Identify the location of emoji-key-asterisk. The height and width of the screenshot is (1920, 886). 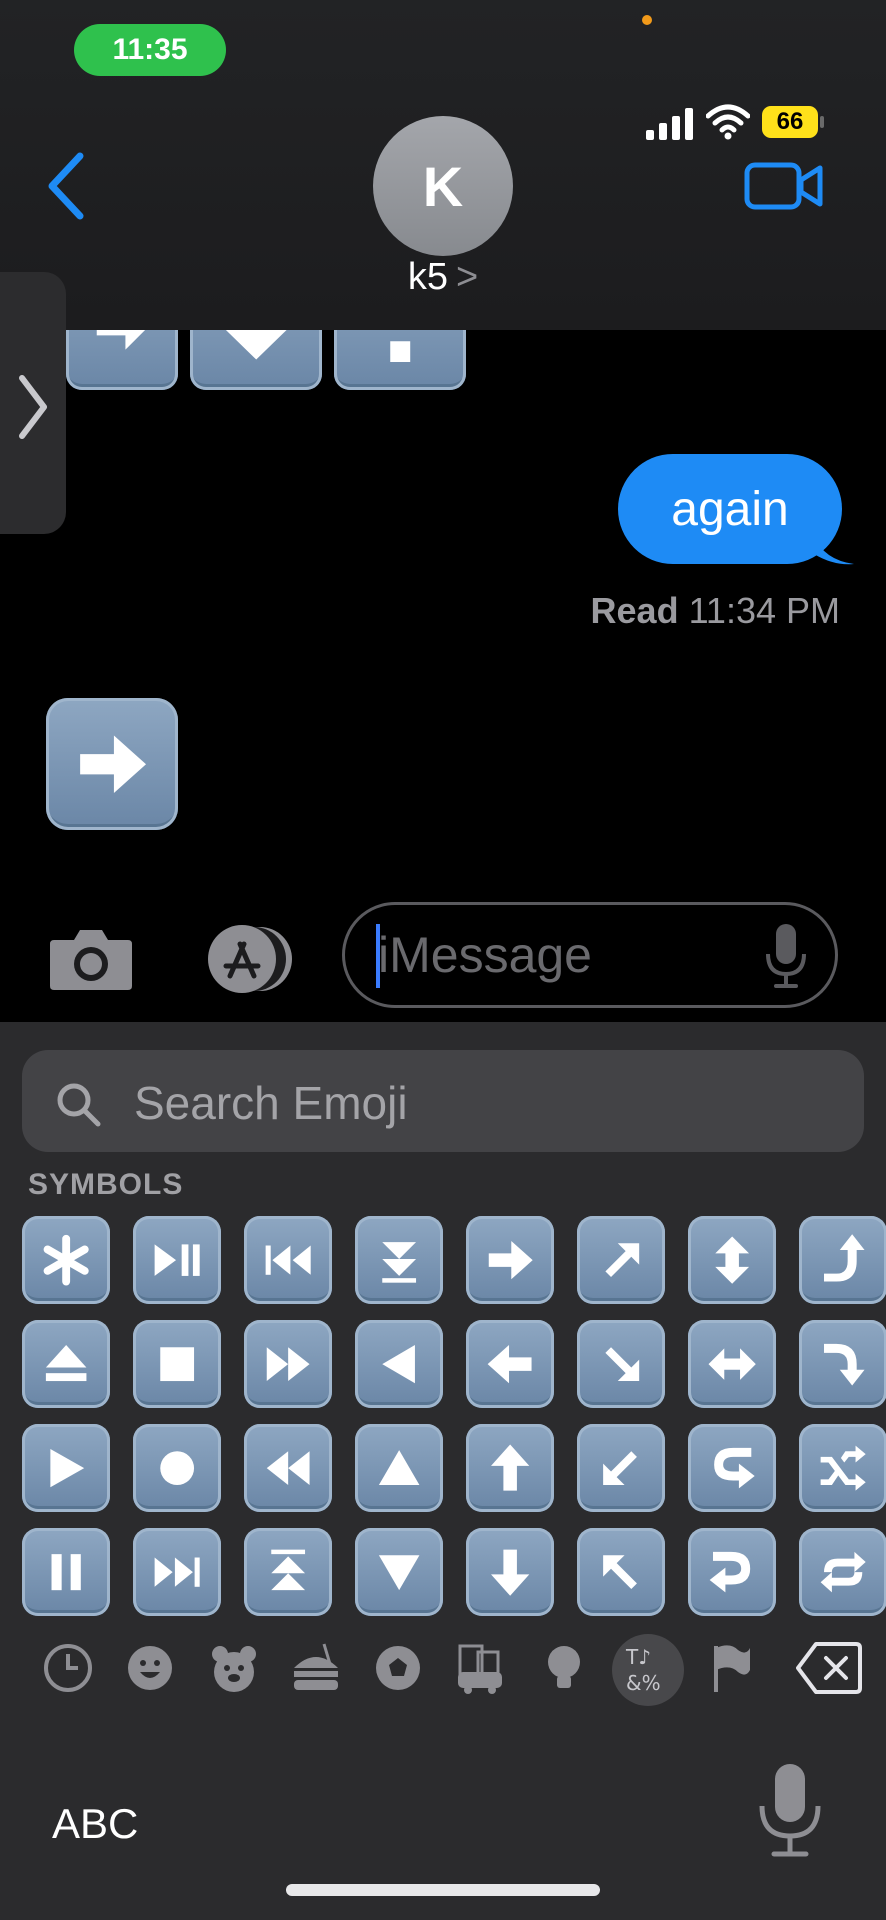
(66, 1260).